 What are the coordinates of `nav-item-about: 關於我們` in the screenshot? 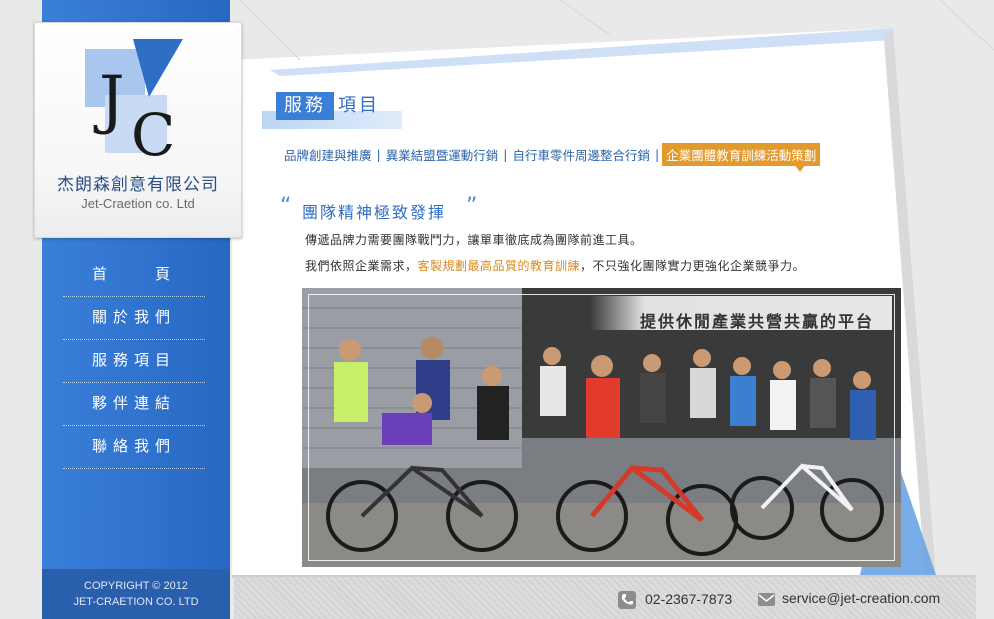 It's located at (134, 318).